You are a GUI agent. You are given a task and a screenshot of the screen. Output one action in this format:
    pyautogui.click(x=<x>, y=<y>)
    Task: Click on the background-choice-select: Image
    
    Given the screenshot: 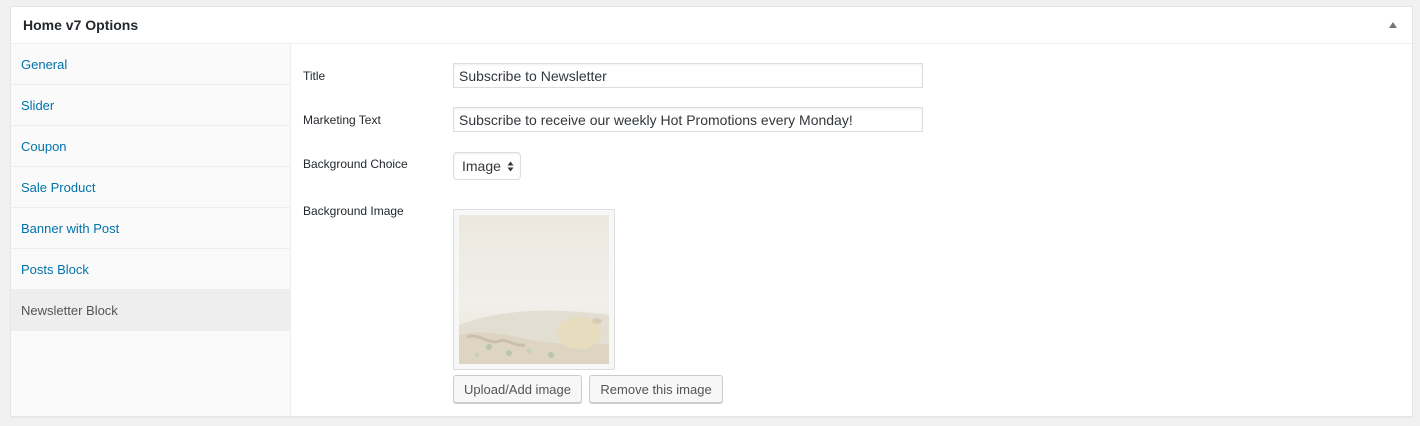 What is the action you would take?
    pyautogui.click(x=487, y=166)
    